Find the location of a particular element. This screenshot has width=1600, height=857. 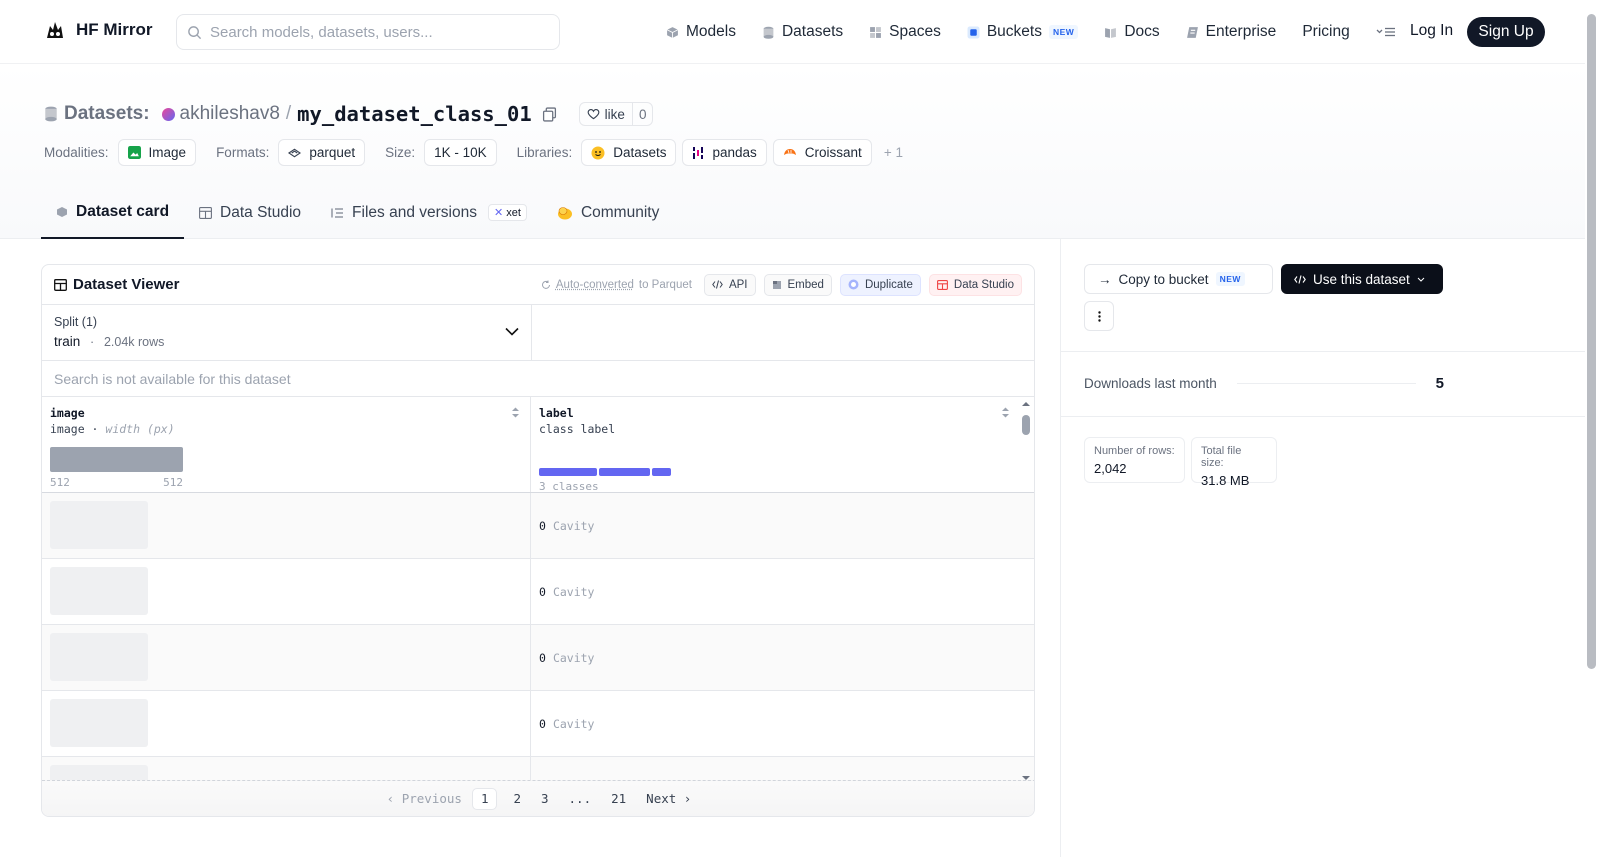

tab-data-studio: Data Studio is located at coordinates (250, 212).